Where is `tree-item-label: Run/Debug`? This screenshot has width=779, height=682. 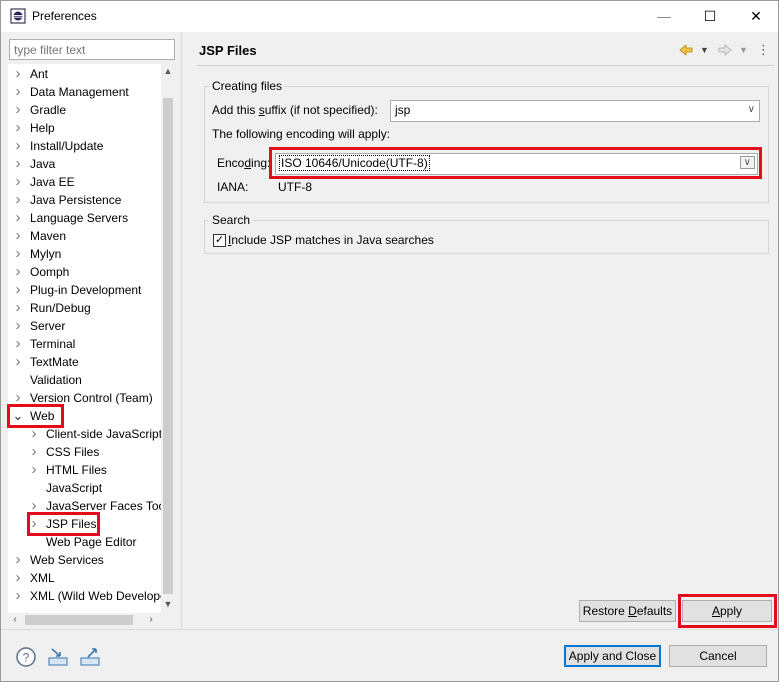
tree-item-label: Run/Debug is located at coordinates (60, 308).